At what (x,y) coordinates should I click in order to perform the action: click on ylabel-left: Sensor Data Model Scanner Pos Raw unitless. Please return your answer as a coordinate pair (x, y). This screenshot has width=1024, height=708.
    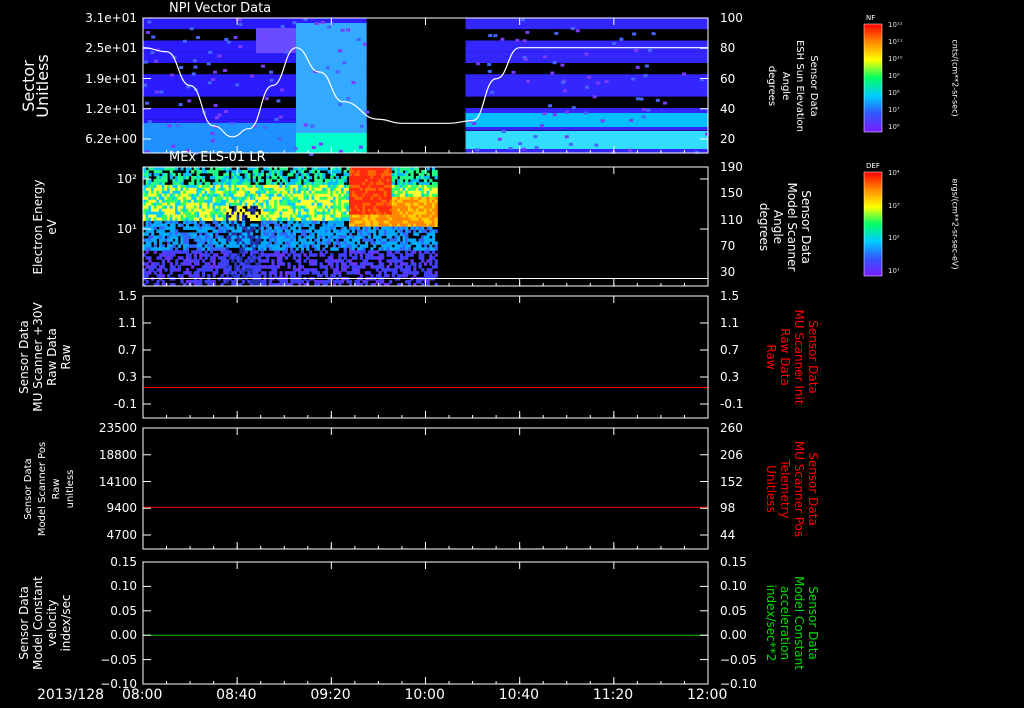
    Looking at the image, I should click on (49, 488).